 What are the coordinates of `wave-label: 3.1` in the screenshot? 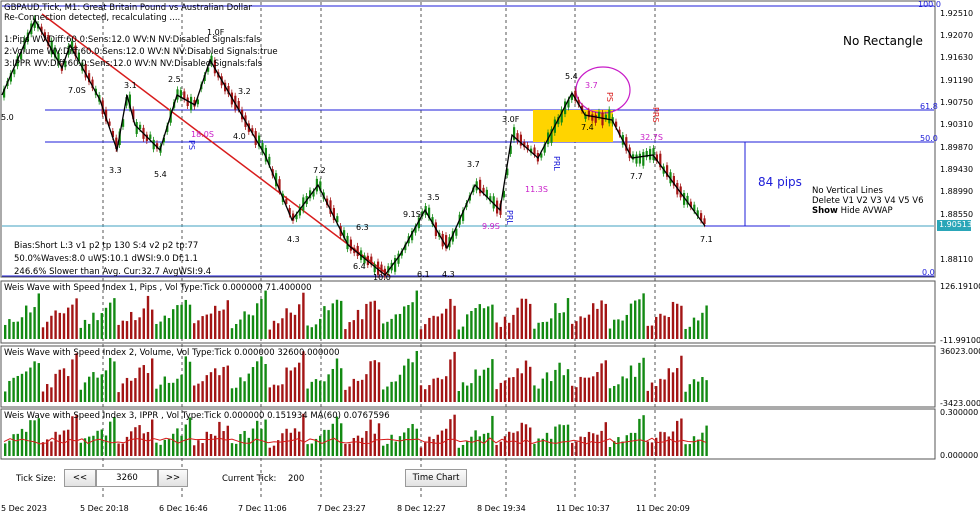 It's located at (130, 85).